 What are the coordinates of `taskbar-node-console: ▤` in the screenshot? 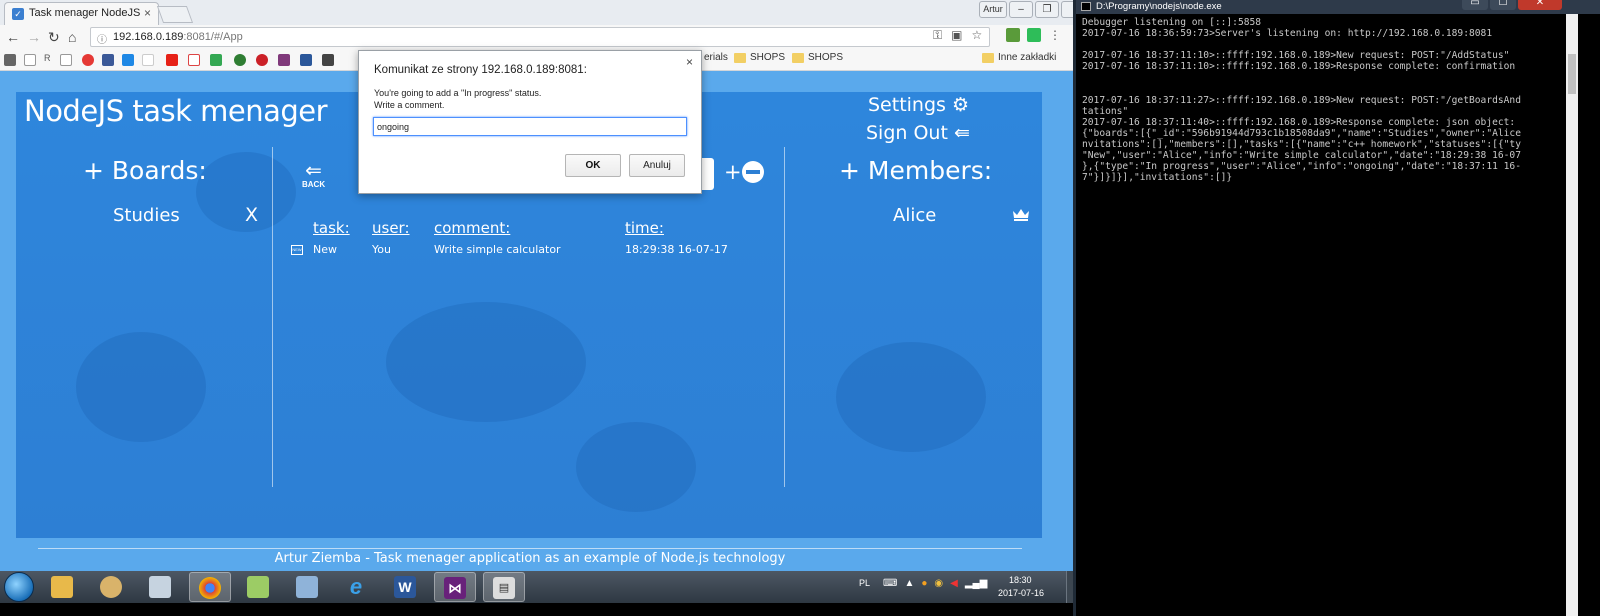 It's located at (504, 587).